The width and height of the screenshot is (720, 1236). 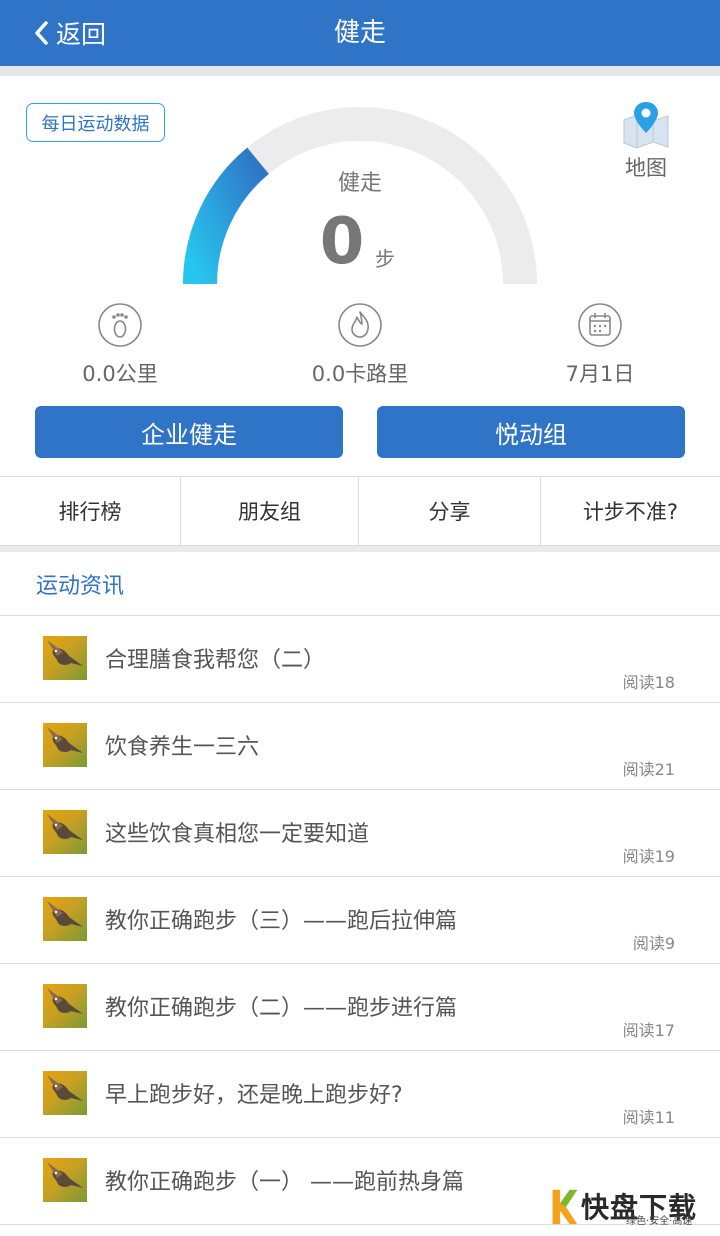 What do you see at coordinates (342, 242) in the screenshot?
I see `step-count: 0` at bounding box center [342, 242].